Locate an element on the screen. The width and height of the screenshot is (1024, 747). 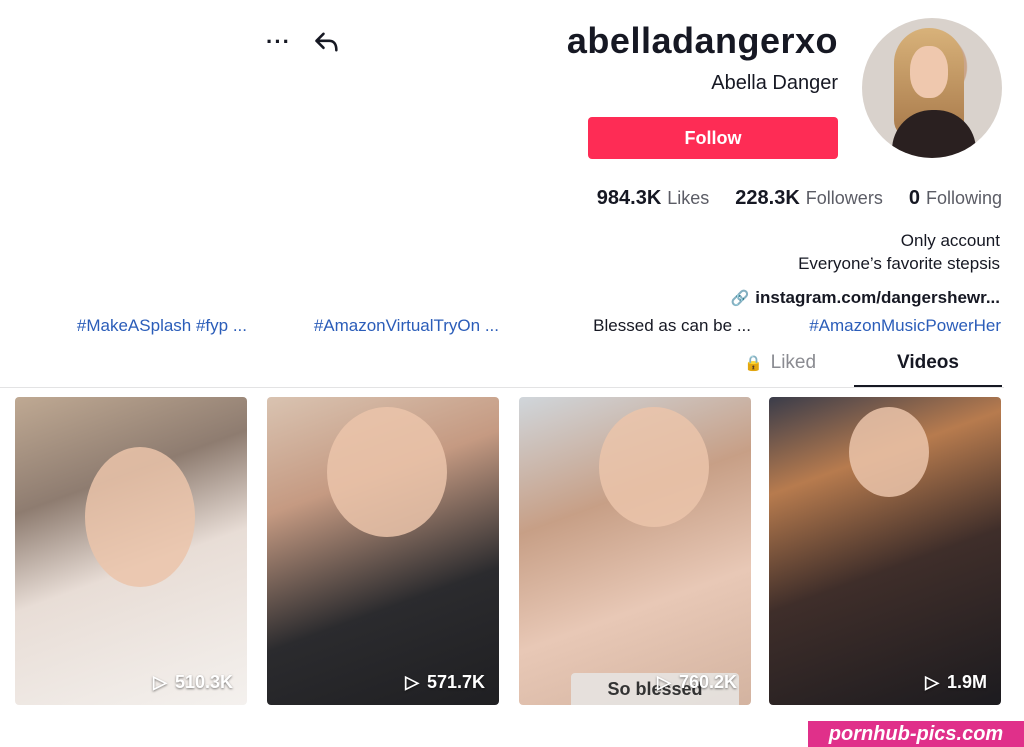
view-count: ▷ 760.2K is located at coordinates (697, 682).